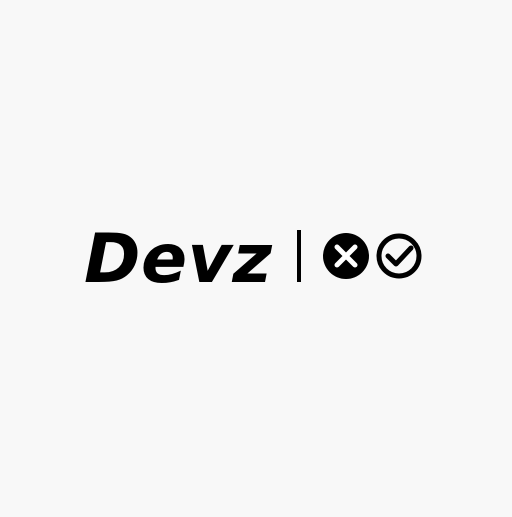  Describe the element at coordinates (178, 259) in the screenshot. I see `logo-wordmark: Devz` at that location.